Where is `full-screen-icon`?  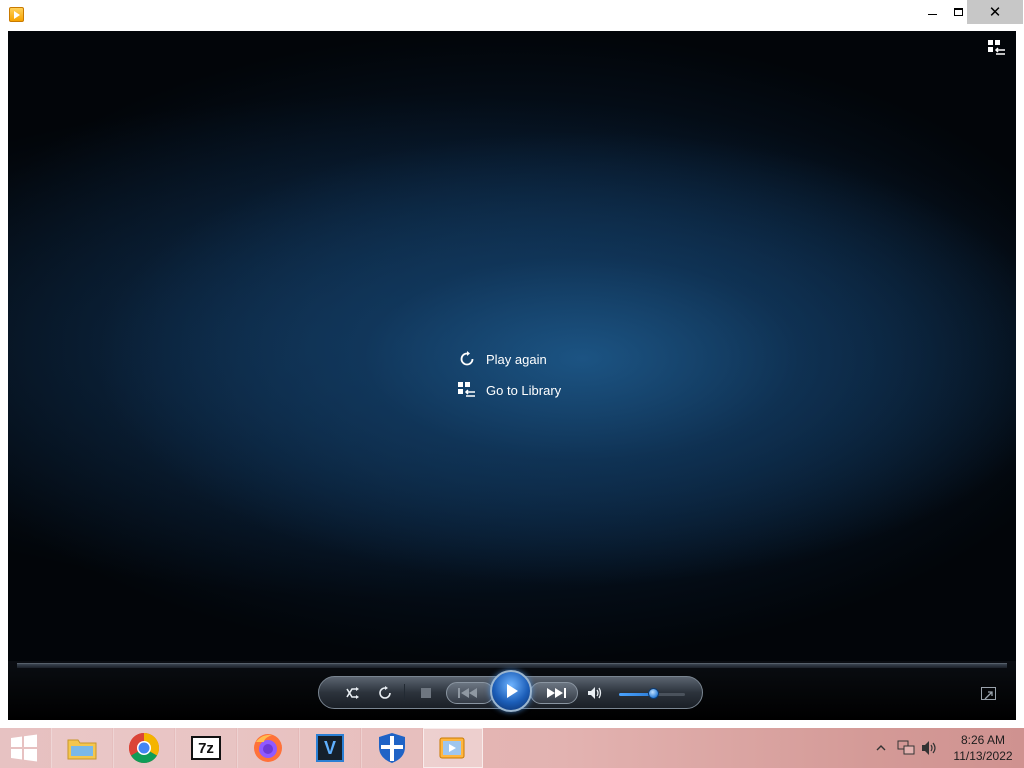
full-screen-icon is located at coordinates (988, 695).